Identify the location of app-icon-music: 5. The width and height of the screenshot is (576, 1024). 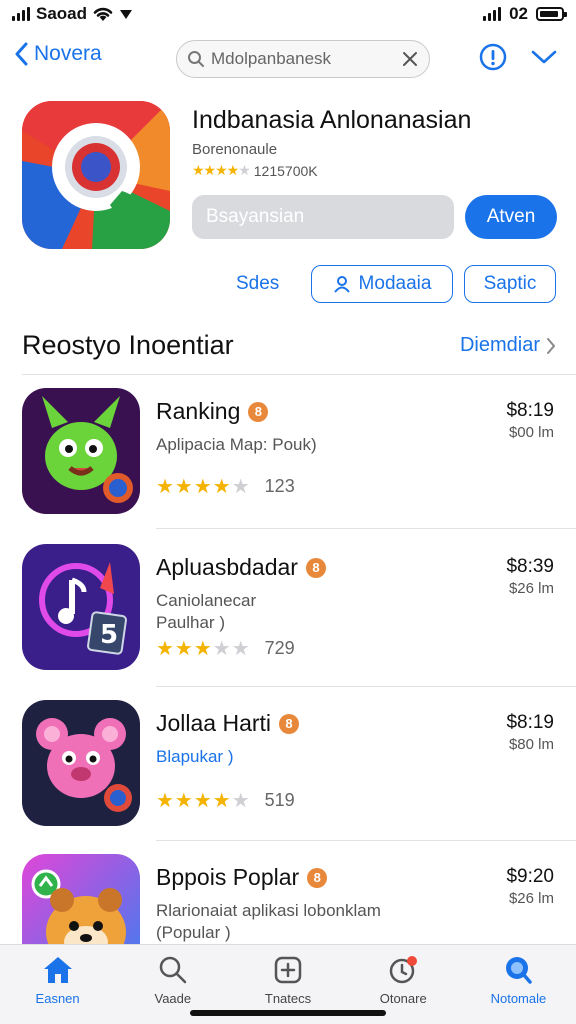
(81, 607).